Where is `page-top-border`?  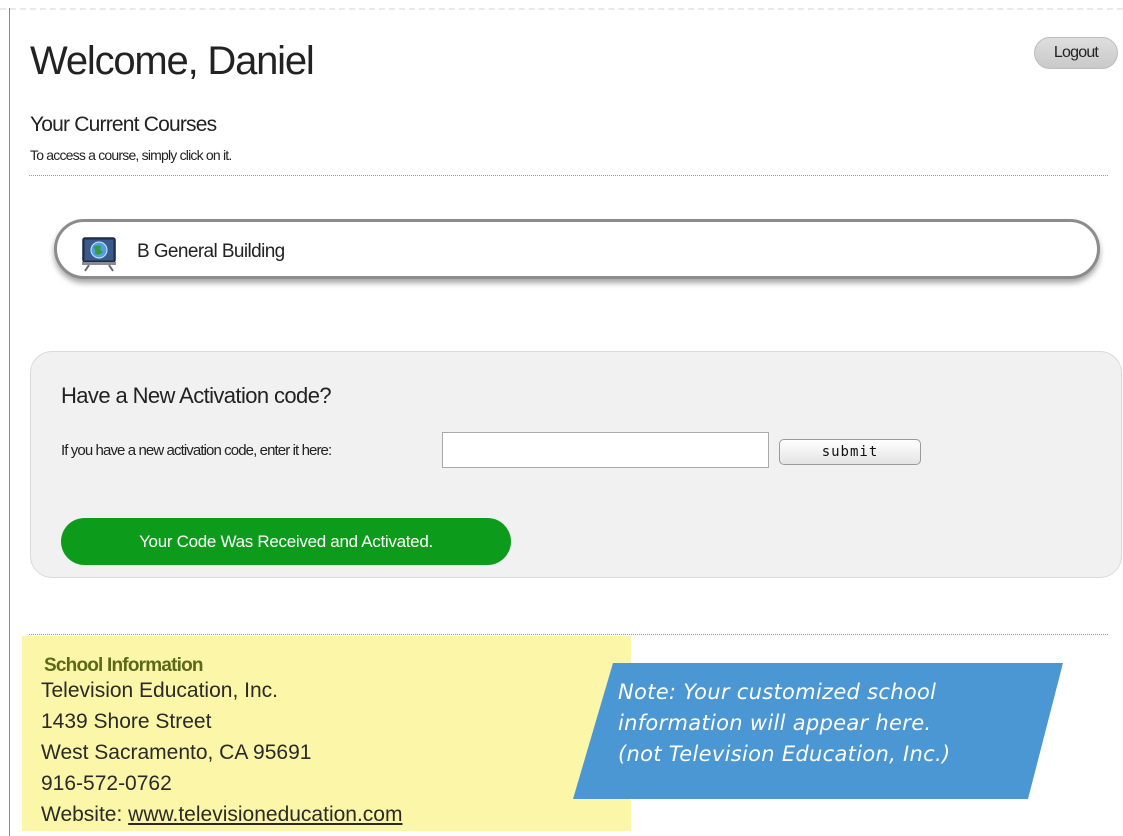 page-top-border is located at coordinates (561, 9).